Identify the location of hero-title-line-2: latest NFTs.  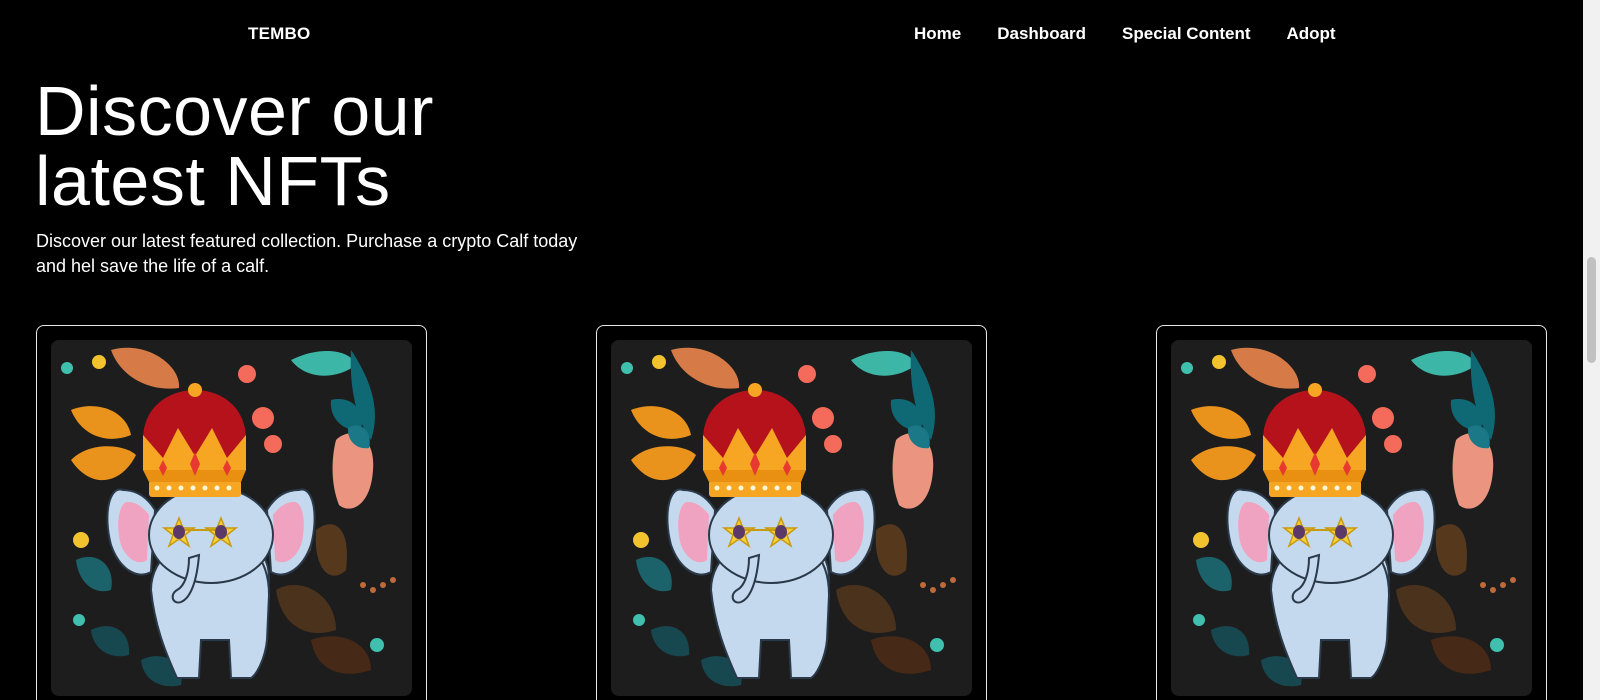
(213, 181).